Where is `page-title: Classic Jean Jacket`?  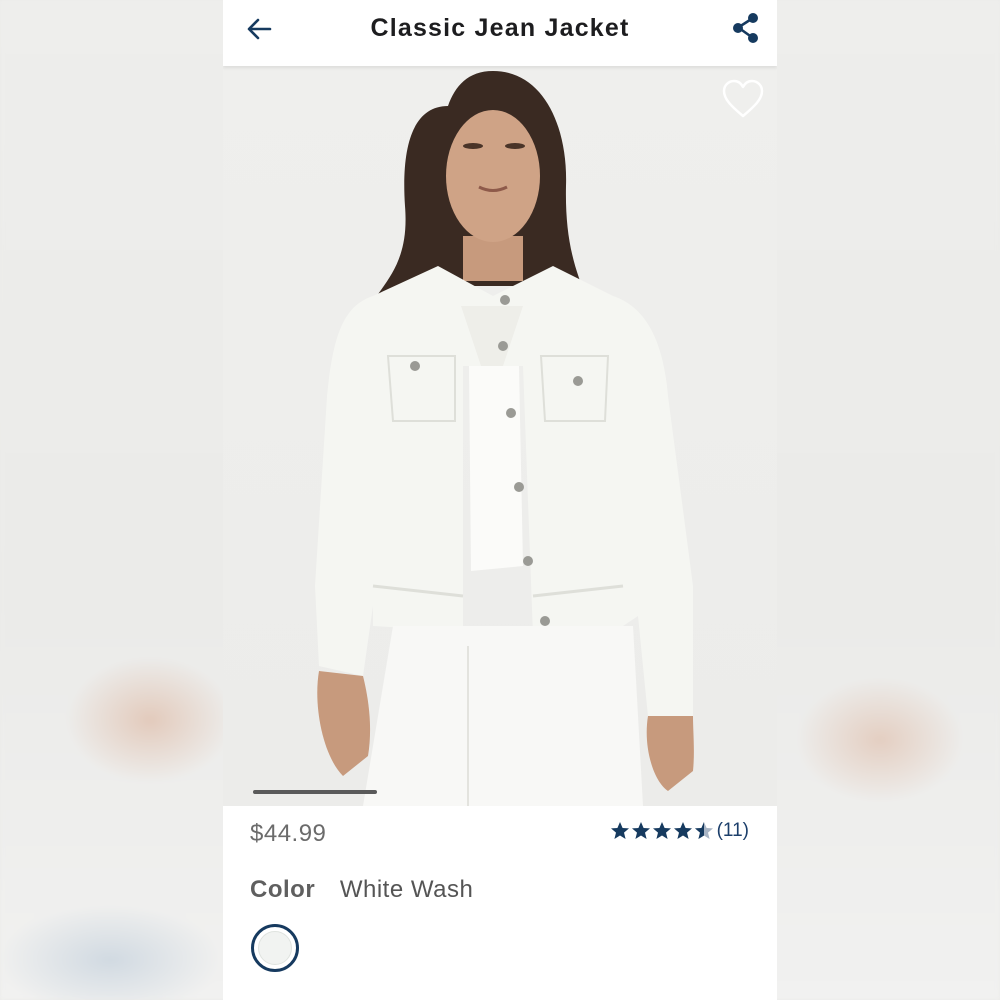
page-title: Classic Jean Jacket is located at coordinates (500, 28).